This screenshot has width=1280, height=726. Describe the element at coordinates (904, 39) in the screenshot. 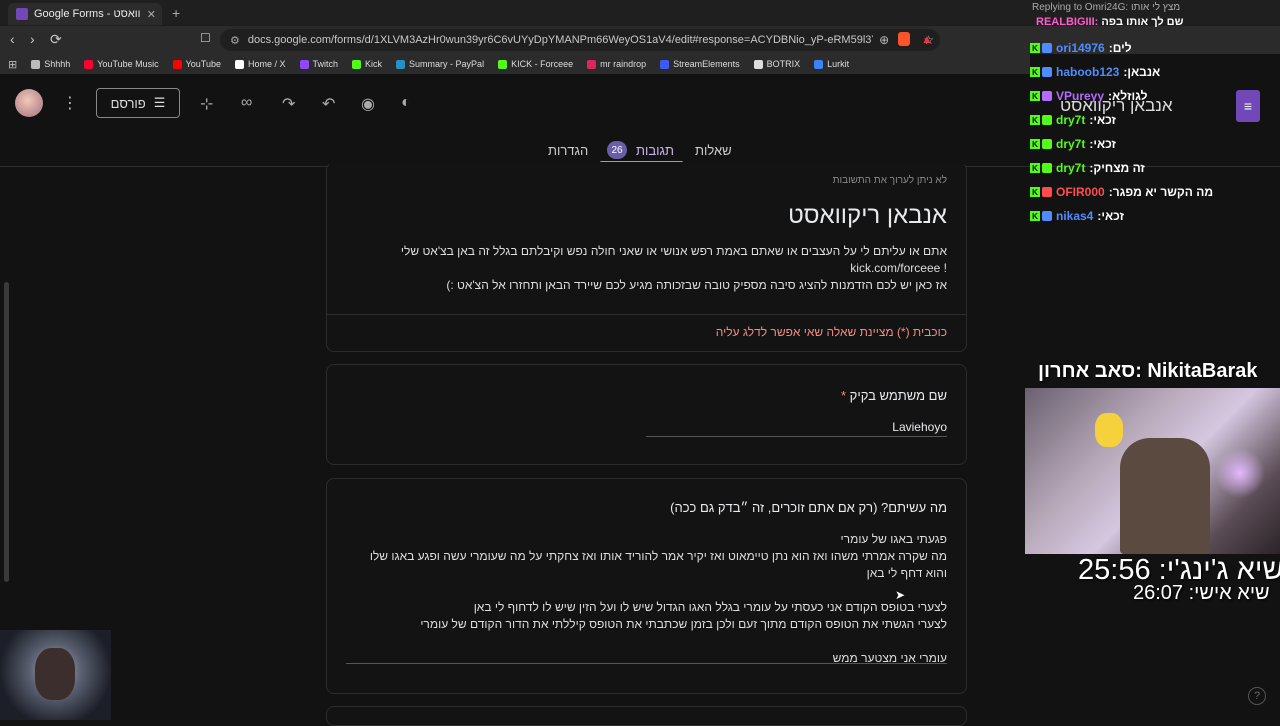

I see `brave-shields-icon` at that location.